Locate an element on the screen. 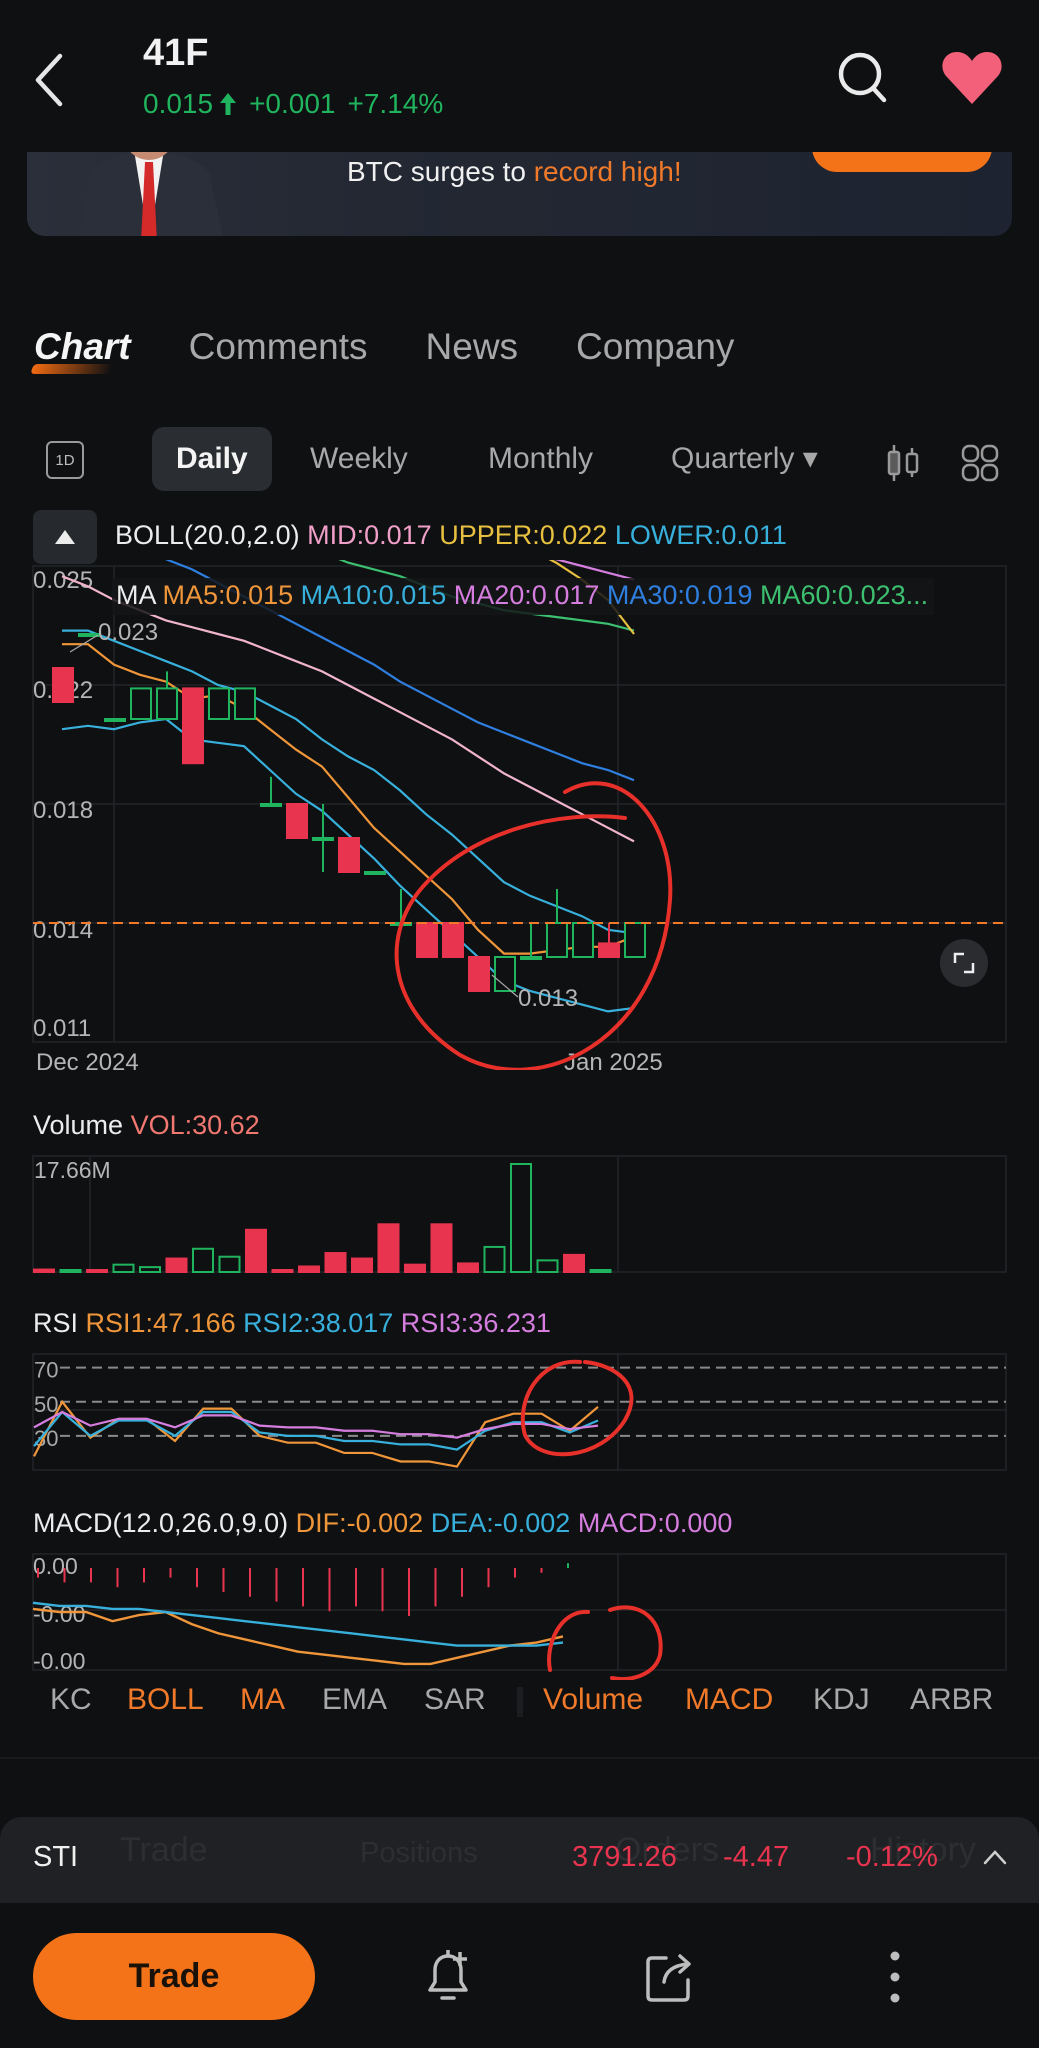 This screenshot has height=2048, width=1039. ma10-value: MA10:0.015 is located at coordinates (373, 595).